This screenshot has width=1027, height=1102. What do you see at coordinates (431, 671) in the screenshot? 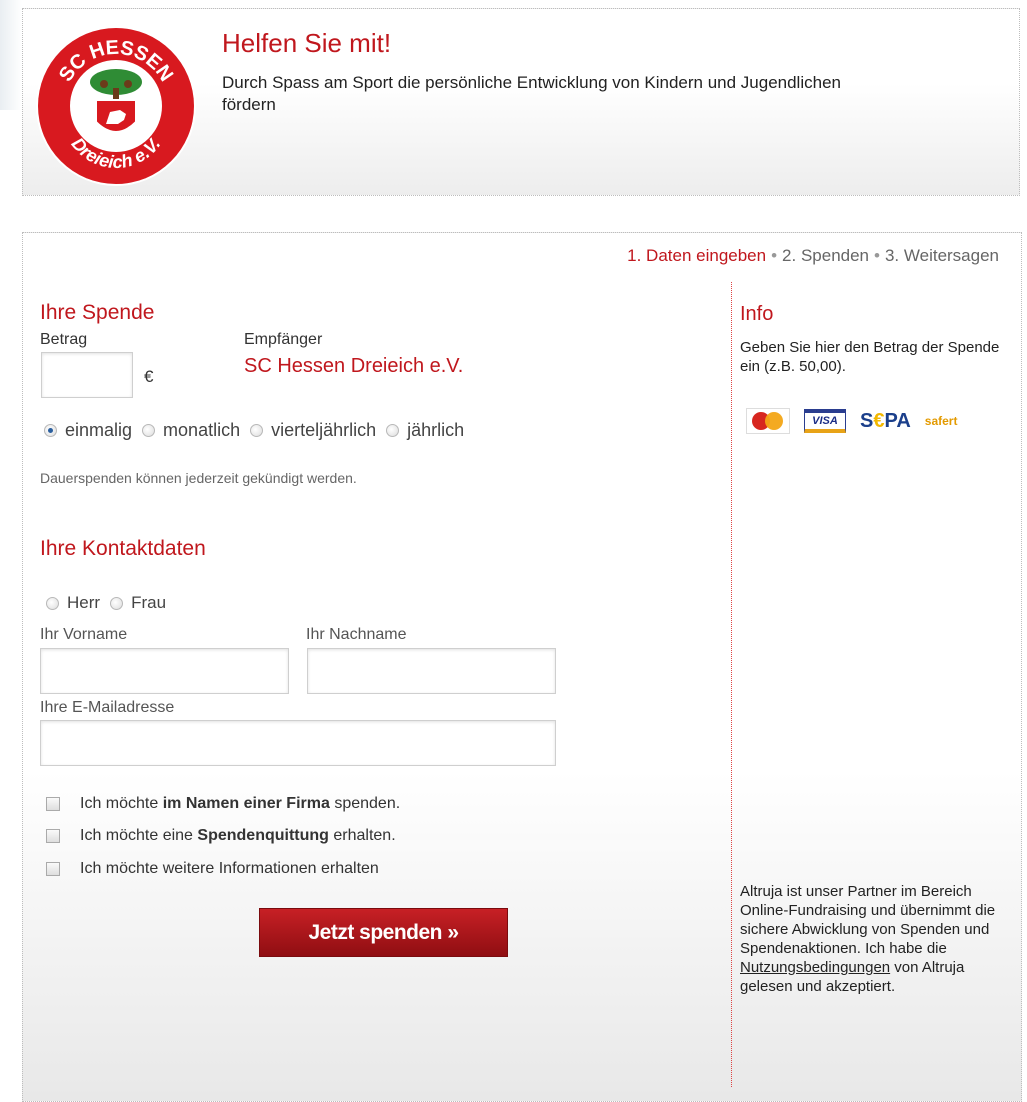
I see `lastname-input` at bounding box center [431, 671].